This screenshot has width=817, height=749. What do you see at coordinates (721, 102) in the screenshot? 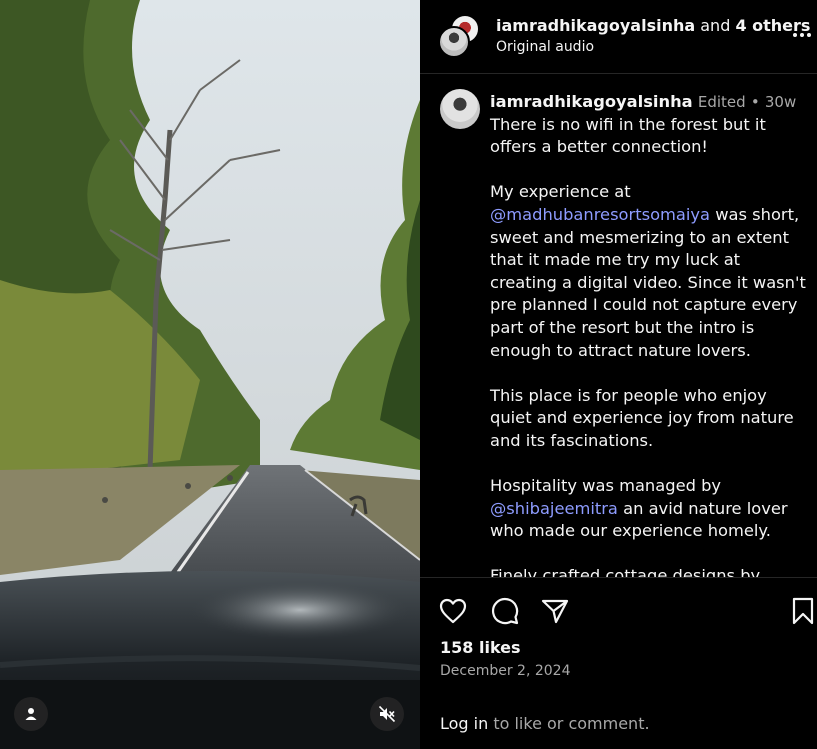
I see `edited-label: Edited` at bounding box center [721, 102].